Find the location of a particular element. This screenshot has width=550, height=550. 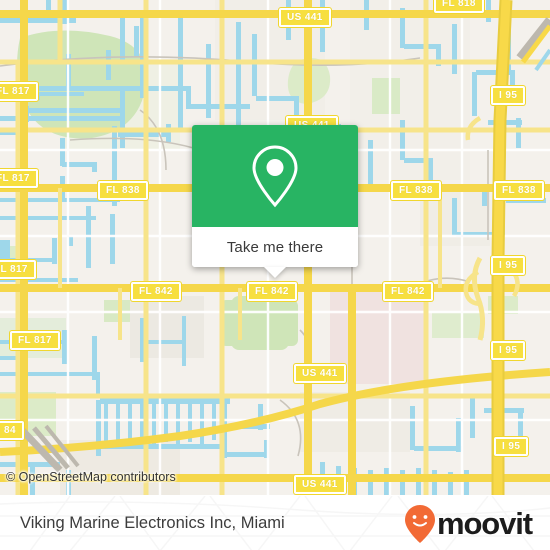

take-me-there-button: Take me there is located at coordinates (275, 252).